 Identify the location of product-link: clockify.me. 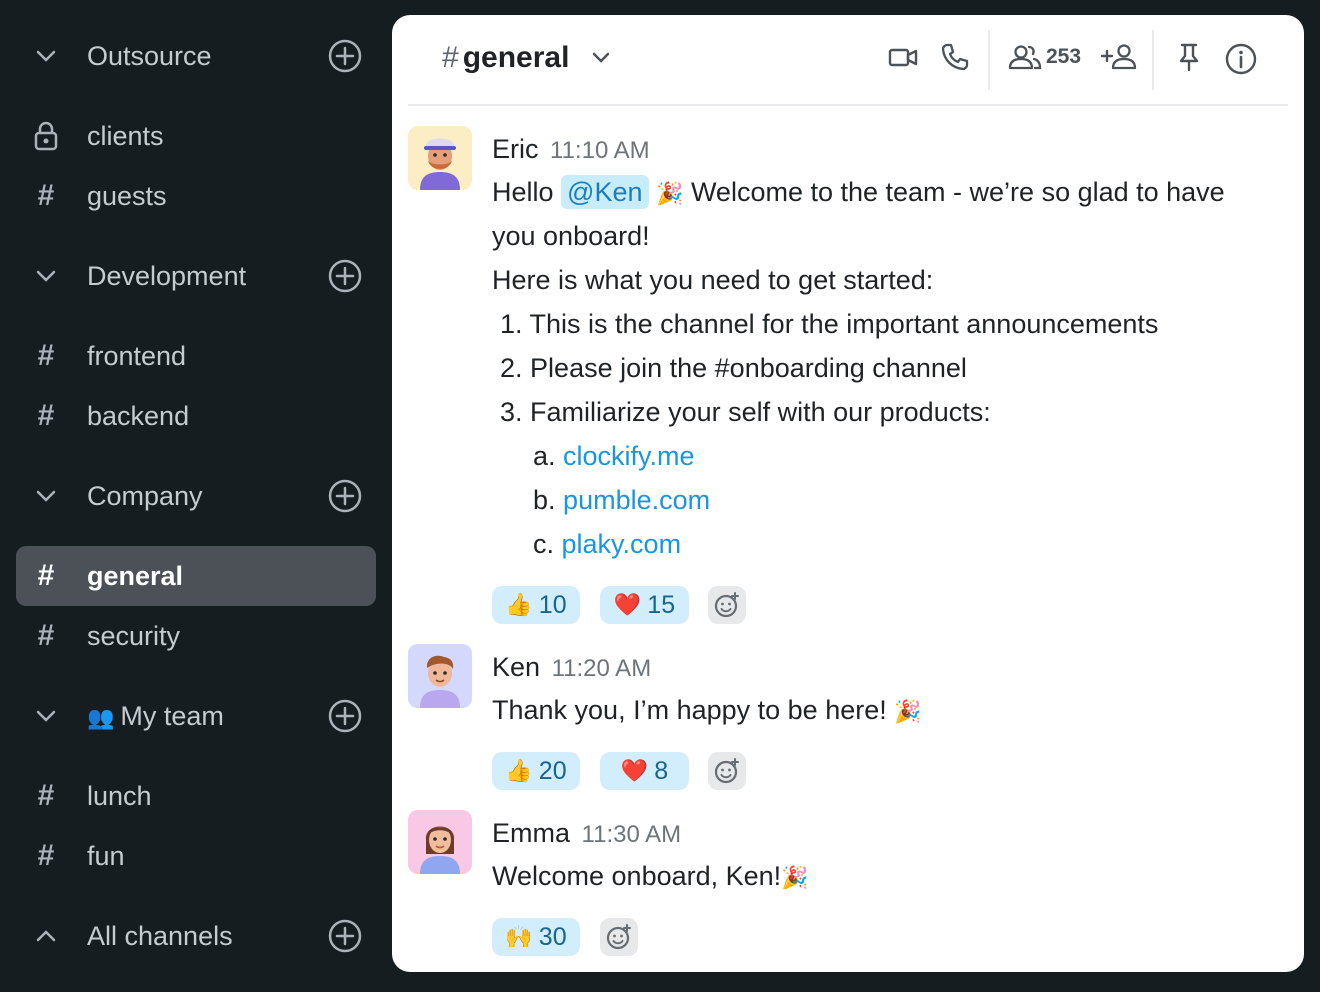
(629, 456).